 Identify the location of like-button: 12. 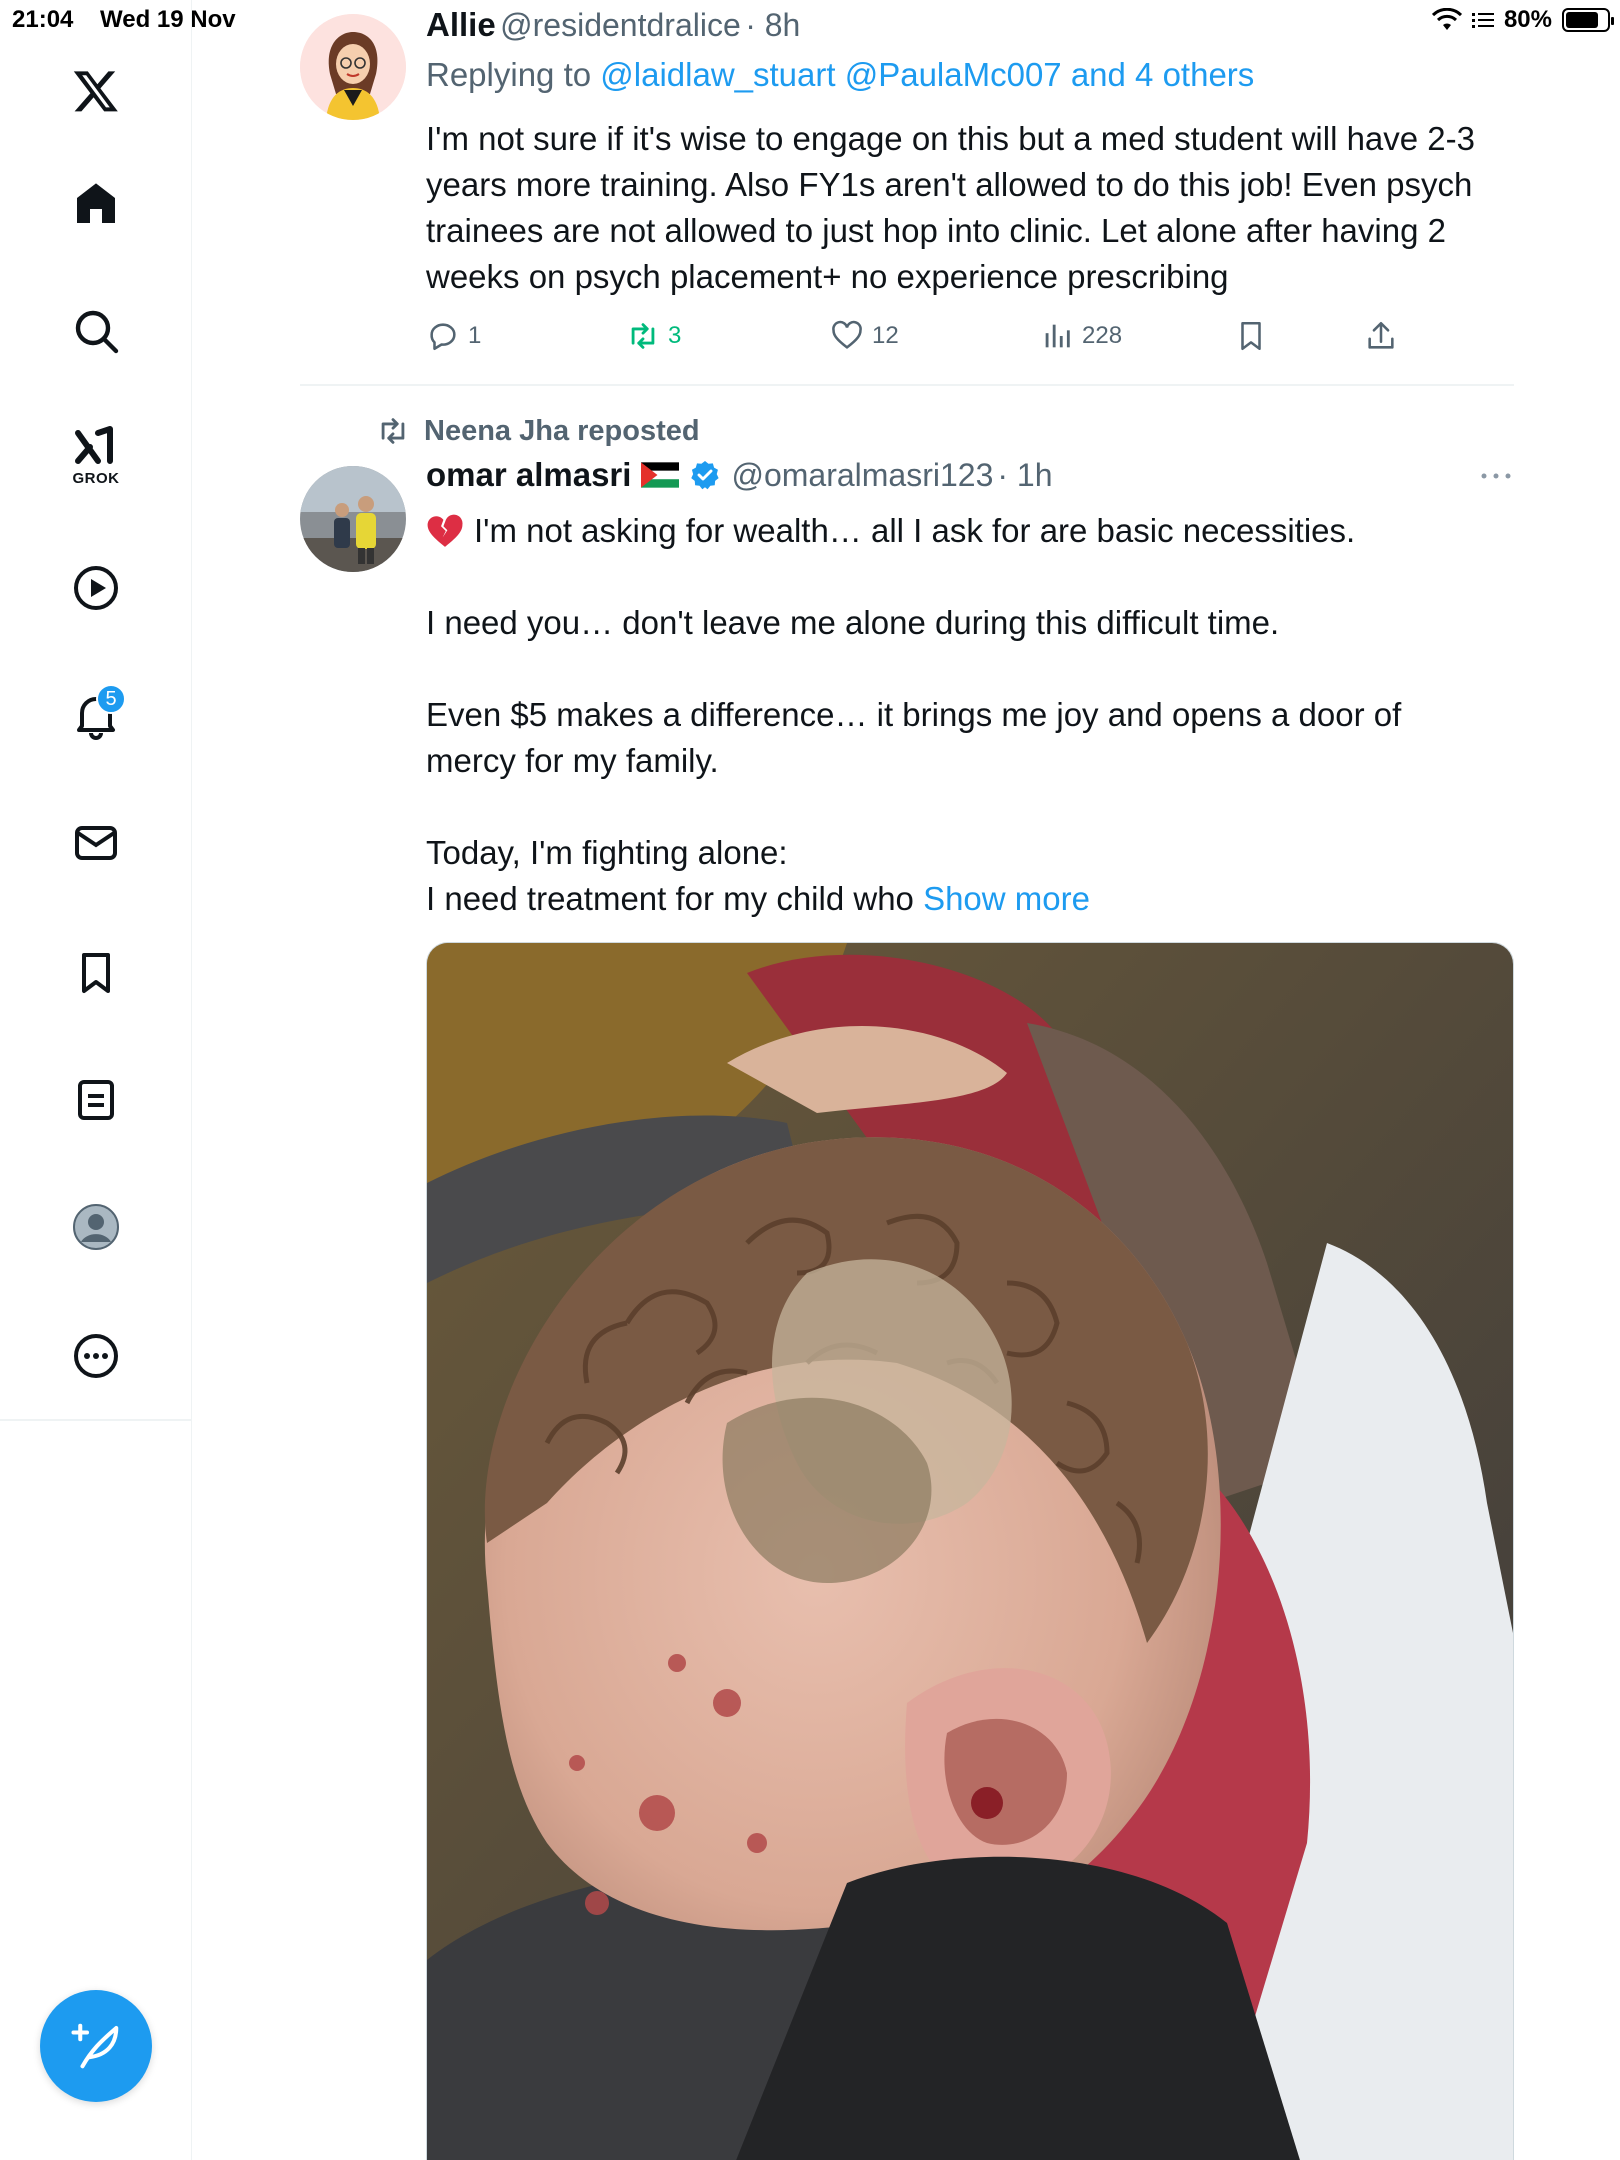
(864, 336).